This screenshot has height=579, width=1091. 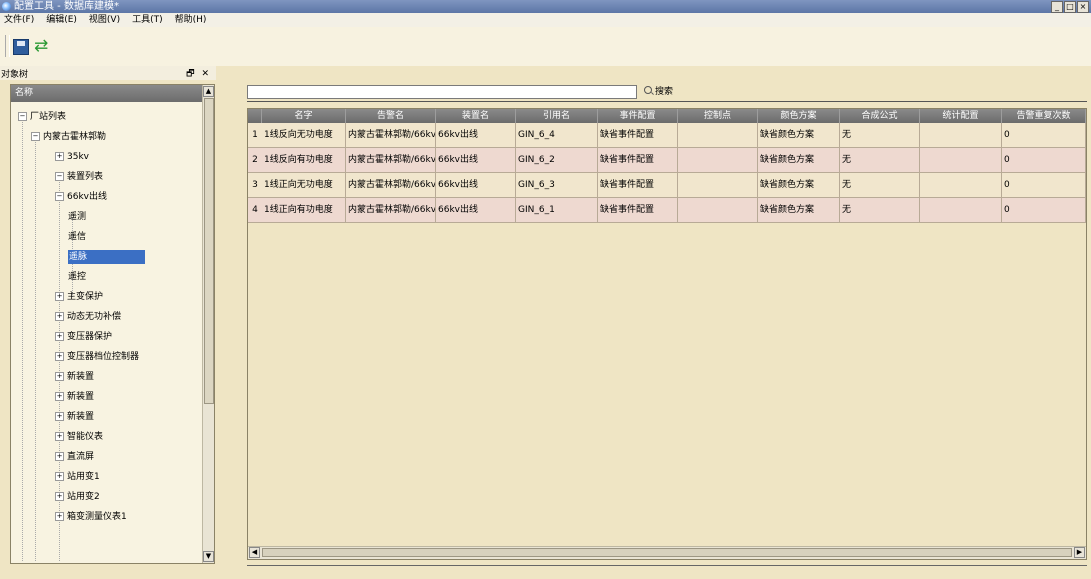 What do you see at coordinates (638, 116) in the screenshot?
I see `col-header-event-config: 事件配置` at bounding box center [638, 116].